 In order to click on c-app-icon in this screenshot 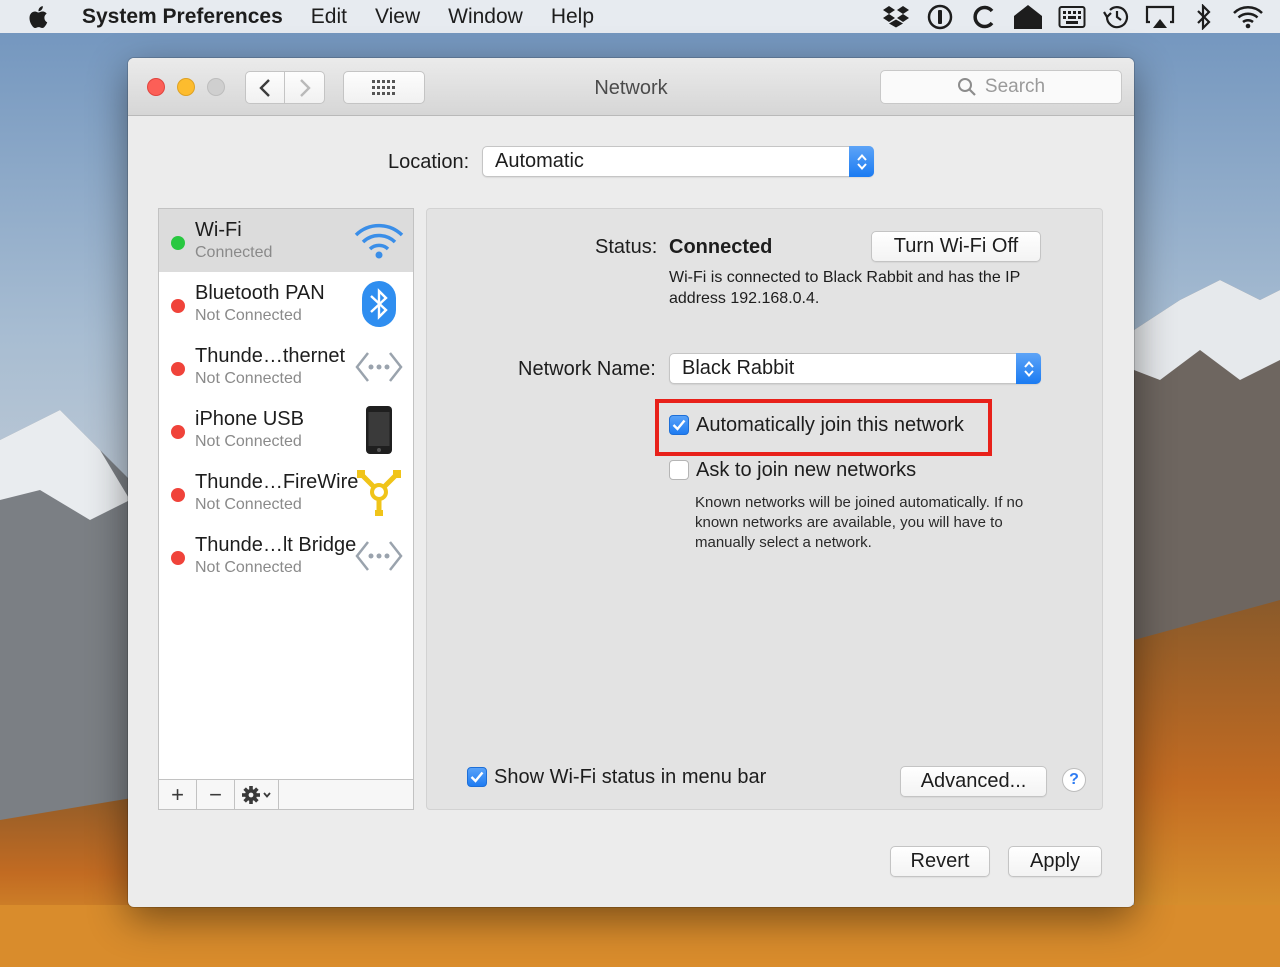, I will do `click(984, 16)`.